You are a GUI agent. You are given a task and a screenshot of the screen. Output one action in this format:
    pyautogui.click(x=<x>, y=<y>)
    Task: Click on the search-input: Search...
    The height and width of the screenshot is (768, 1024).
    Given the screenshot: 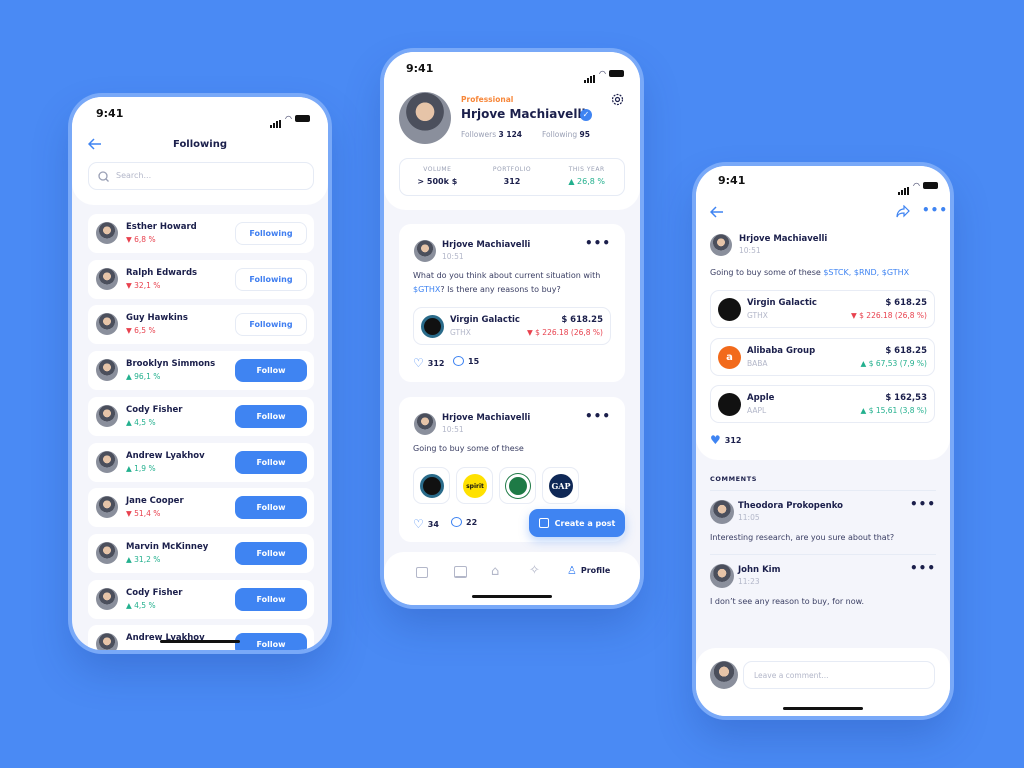 What is the action you would take?
    pyautogui.click(x=201, y=176)
    